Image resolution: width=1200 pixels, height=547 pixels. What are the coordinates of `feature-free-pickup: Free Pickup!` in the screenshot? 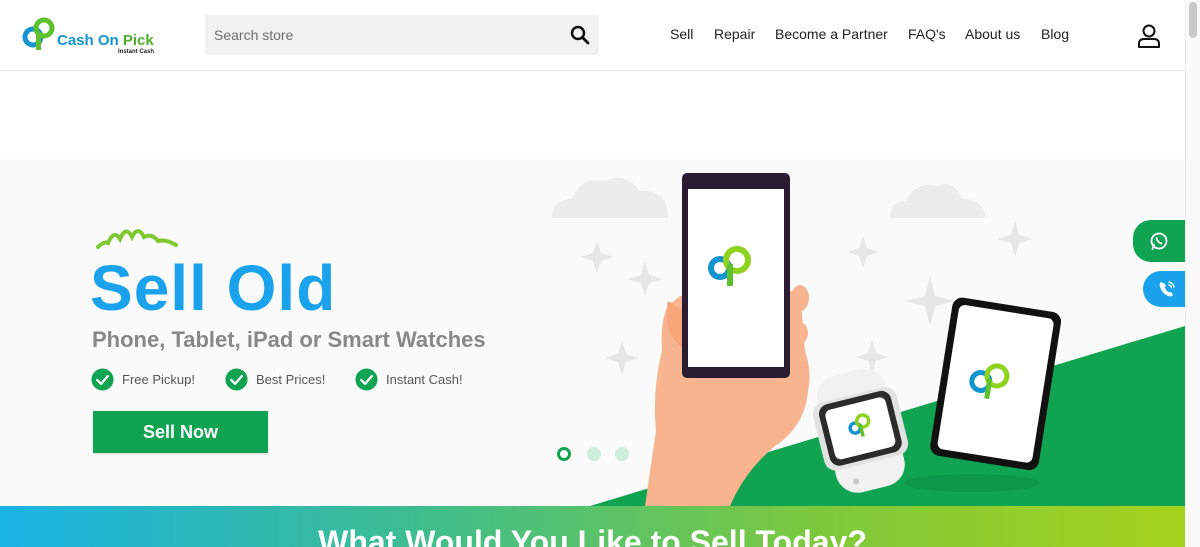 It's located at (151, 380).